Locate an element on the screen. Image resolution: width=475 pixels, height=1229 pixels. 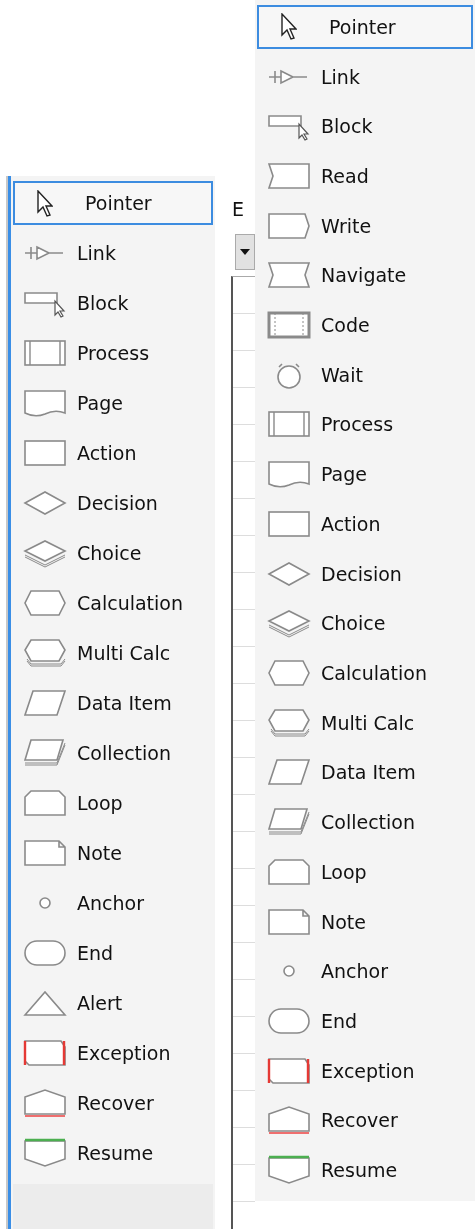
toolbox-item: Code is located at coordinates (365, 325).